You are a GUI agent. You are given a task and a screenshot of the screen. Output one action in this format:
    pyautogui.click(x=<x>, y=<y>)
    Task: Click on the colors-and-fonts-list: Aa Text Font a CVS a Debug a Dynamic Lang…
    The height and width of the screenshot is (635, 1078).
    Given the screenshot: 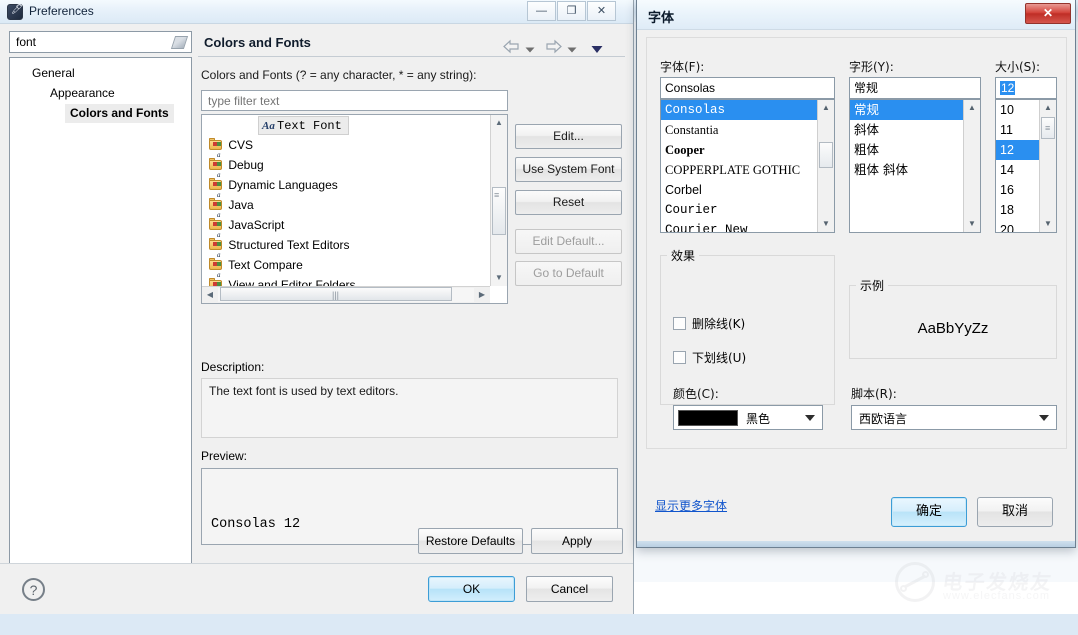 What is the action you would take?
    pyautogui.click(x=354, y=209)
    